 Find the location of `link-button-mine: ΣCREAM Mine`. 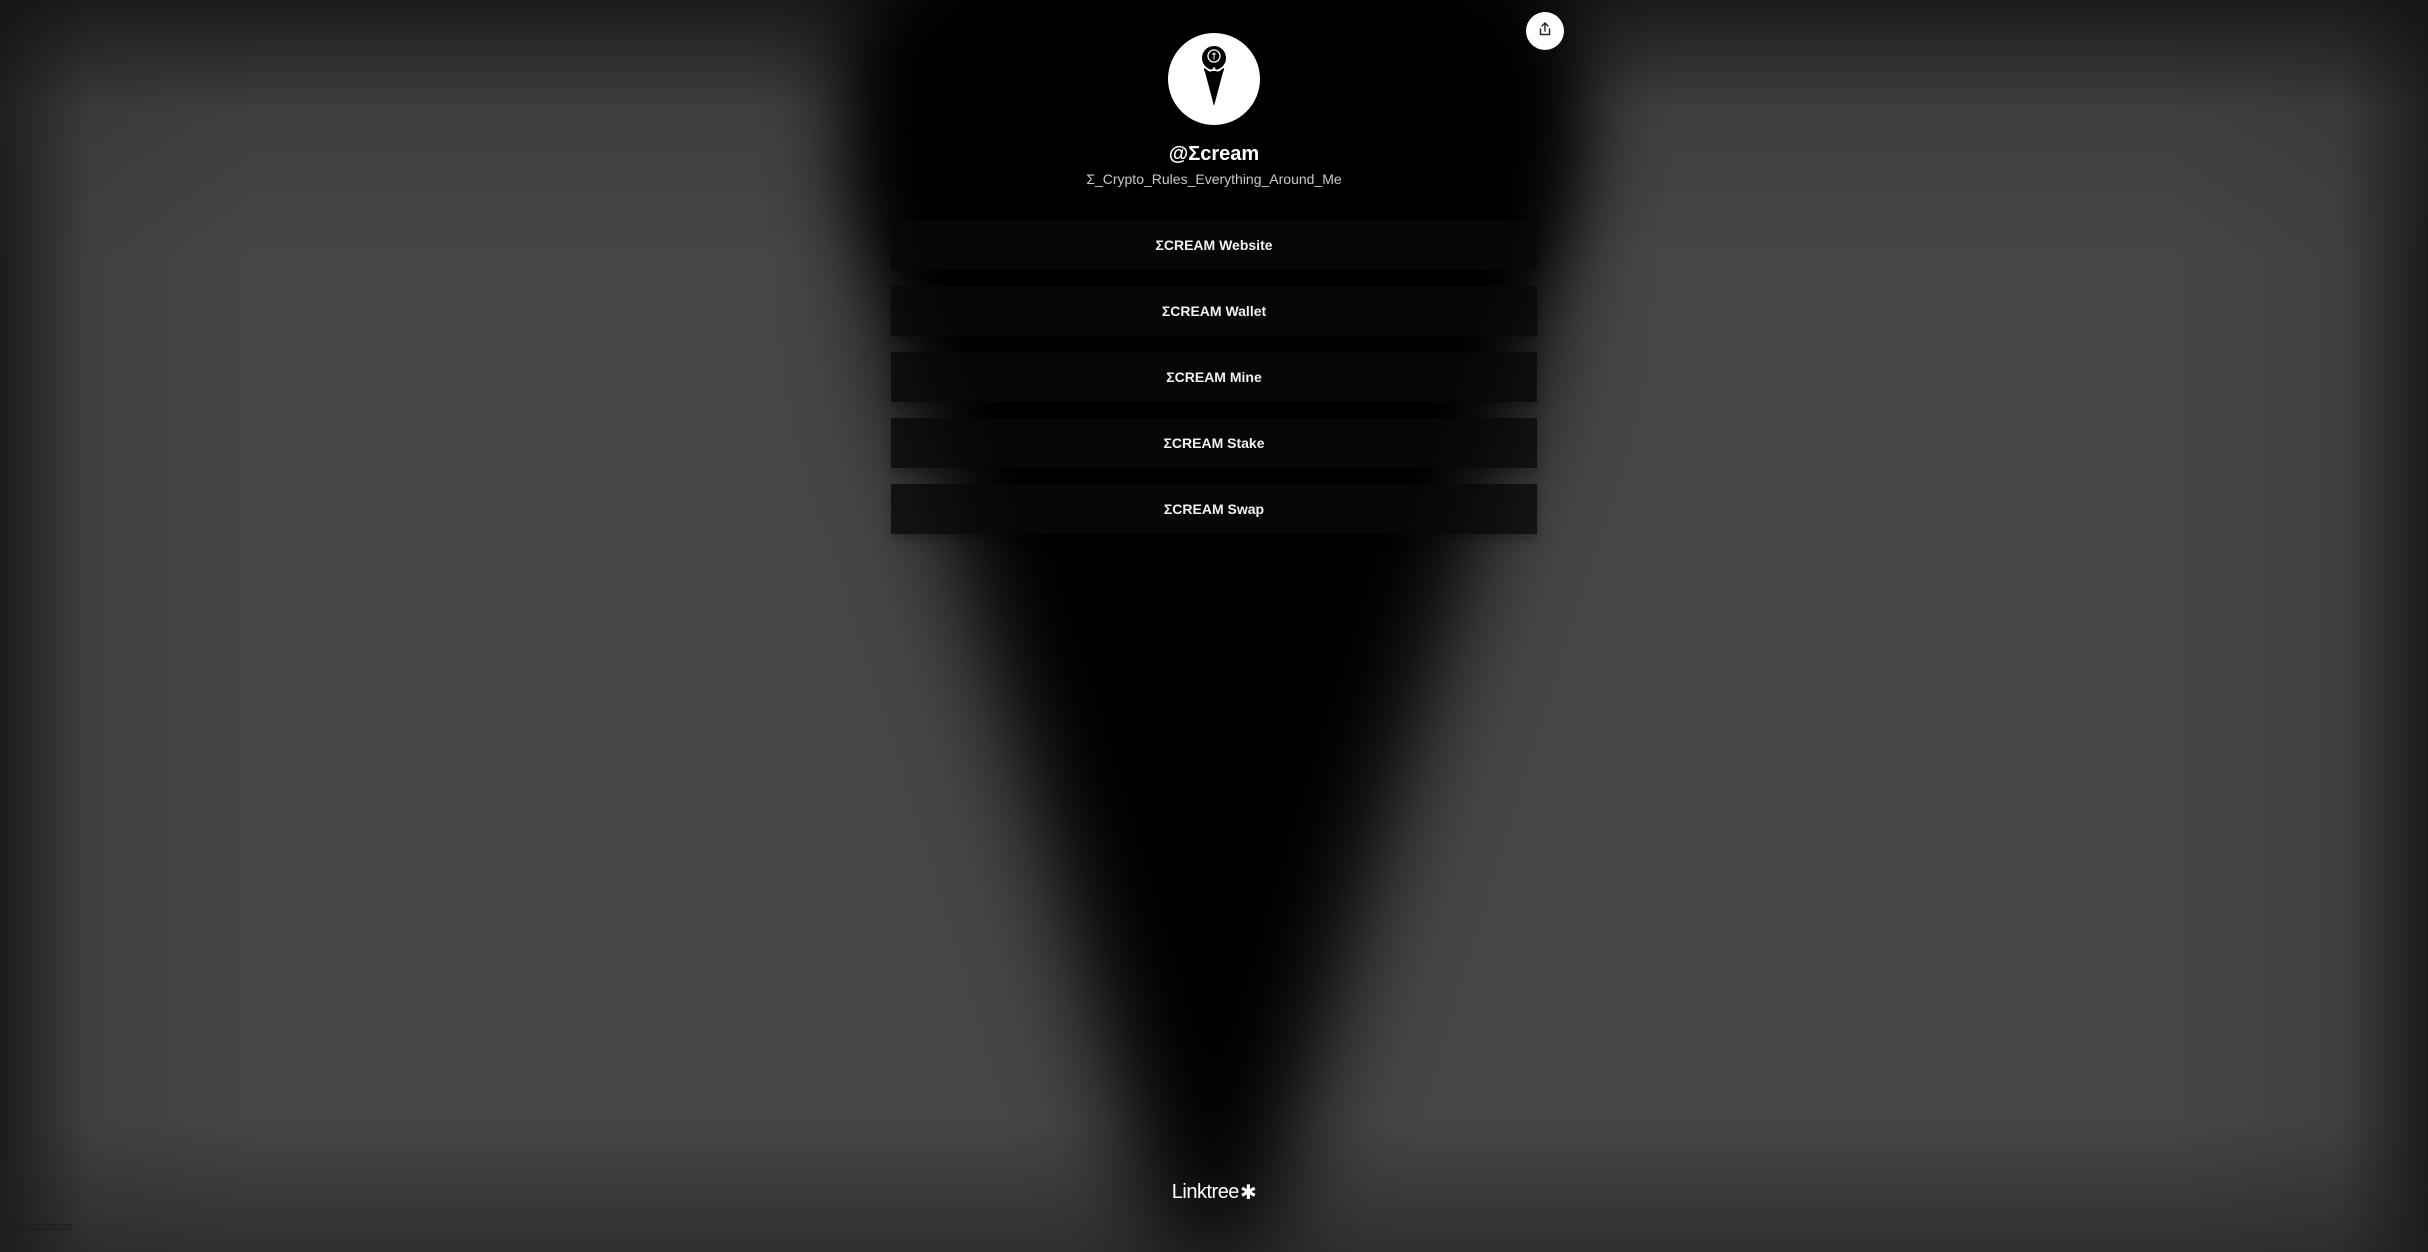

link-button-mine: ΣCREAM Mine is located at coordinates (1214, 377).